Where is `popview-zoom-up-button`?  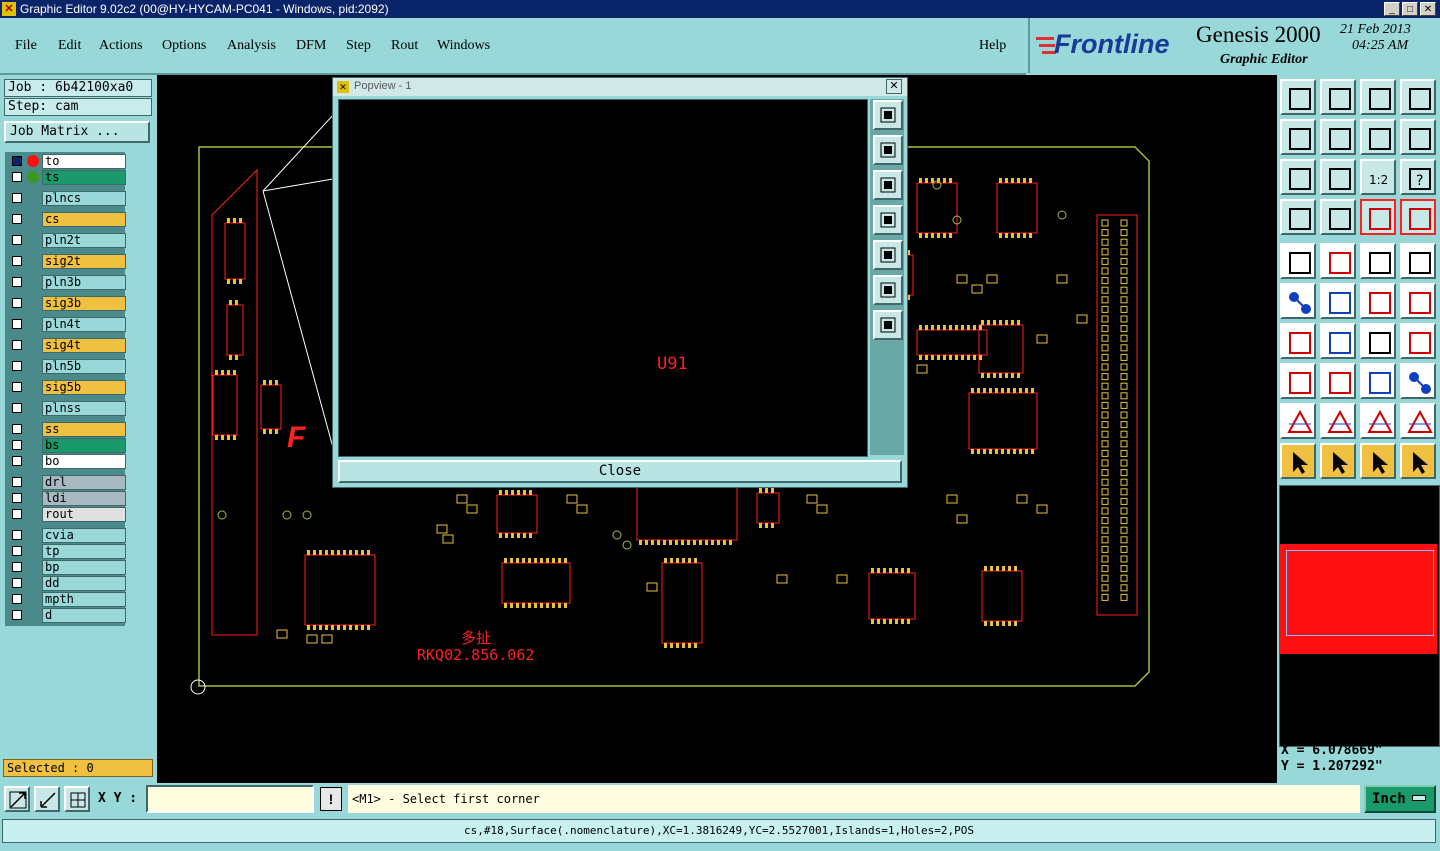
popview-zoom-up-button is located at coordinates (888, 150).